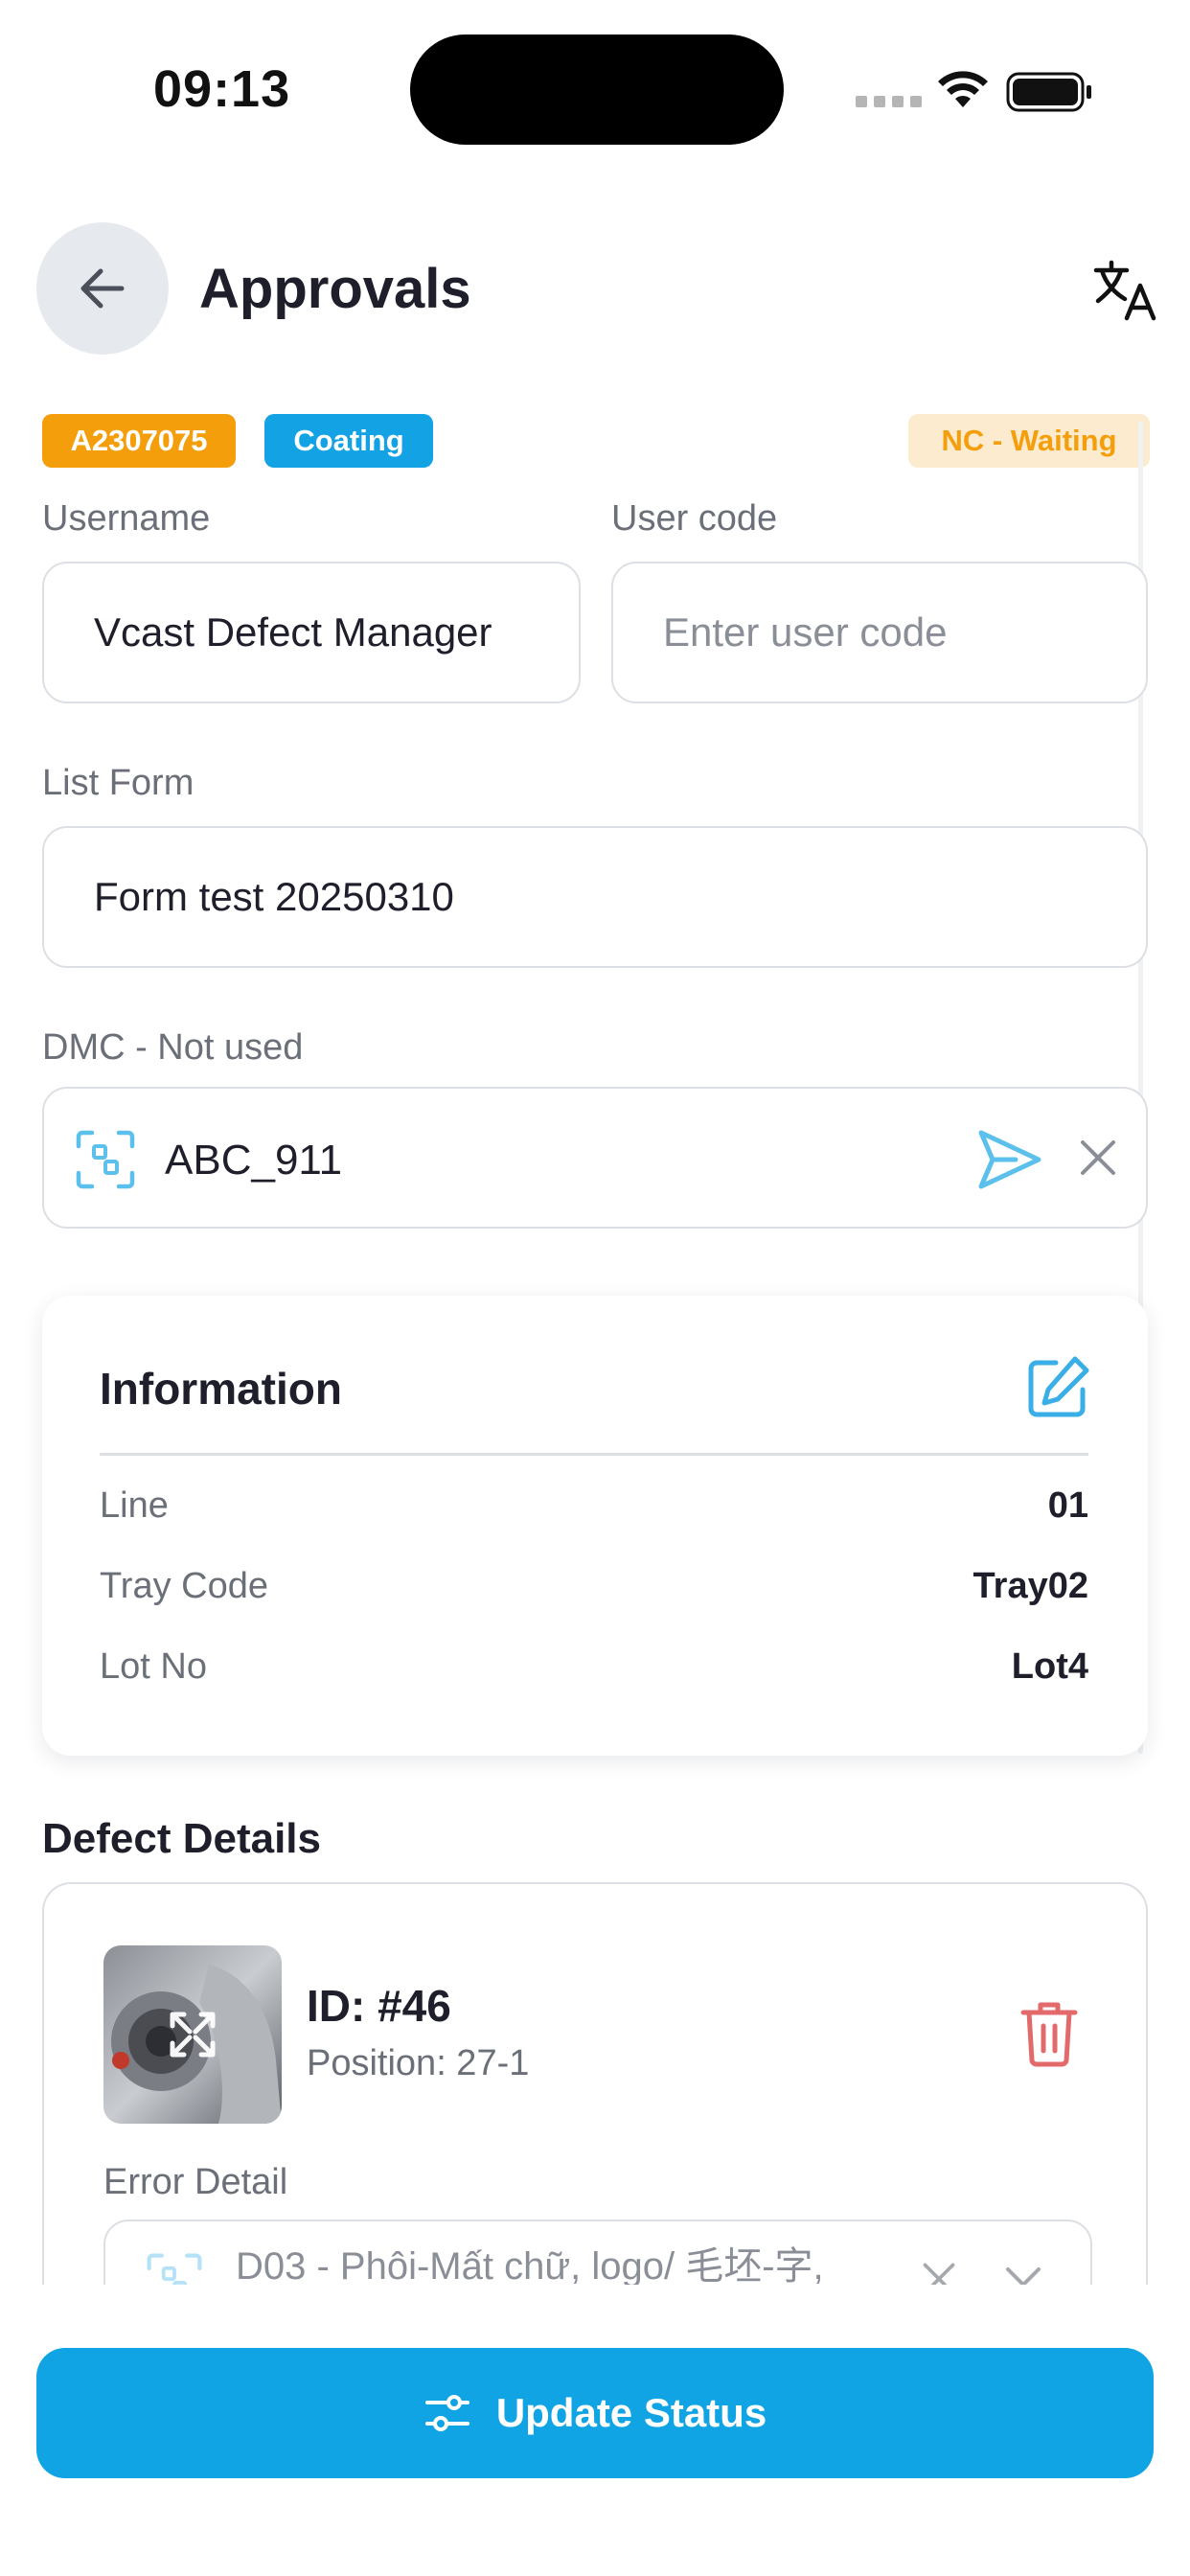 The image size is (1190, 2576). What do you see at coordinates (293, 632) in the screenshot?
I see `username-value: Vcast Defect Manager` at bounding box center [293, 632].